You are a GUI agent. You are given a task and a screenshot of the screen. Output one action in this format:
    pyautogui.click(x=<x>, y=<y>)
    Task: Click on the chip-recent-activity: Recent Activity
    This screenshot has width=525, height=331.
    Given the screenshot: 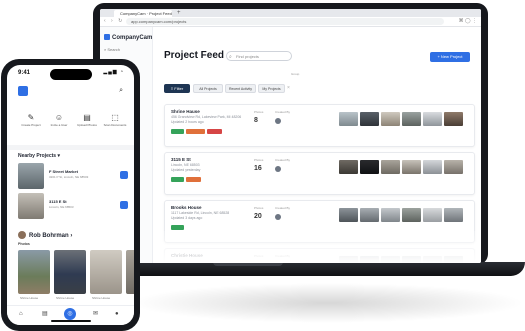 What is the action you would take?
    pyautogui.click(x=240, y=88)
    